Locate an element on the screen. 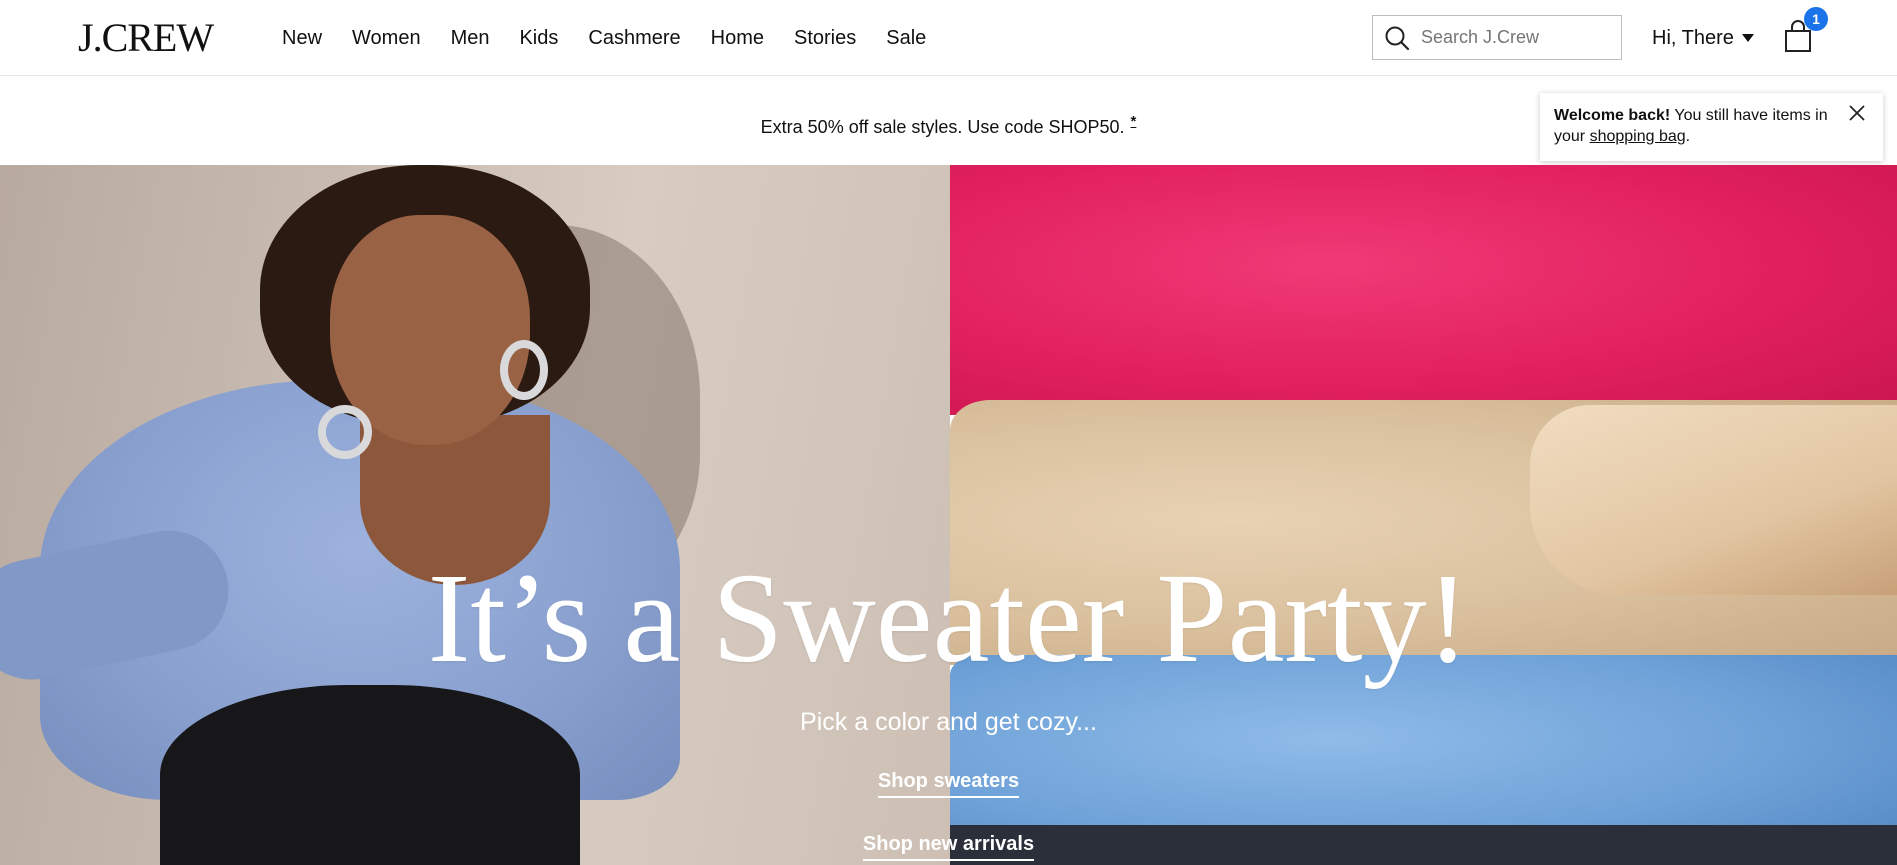  nav-item-home: Home is located at coordinates (737, 38).